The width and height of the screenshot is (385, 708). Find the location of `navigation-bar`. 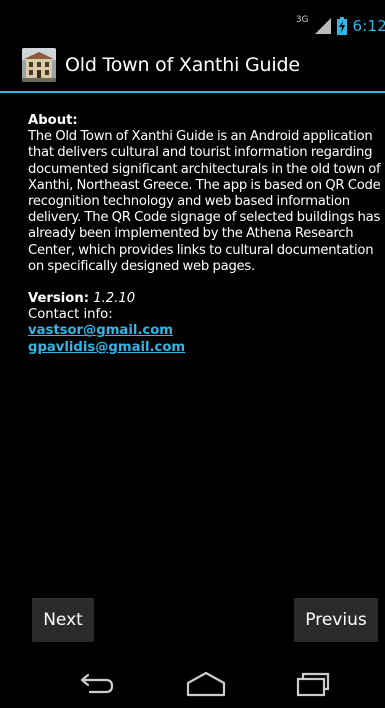

navigation-bar is located at coordinates (192, 686).